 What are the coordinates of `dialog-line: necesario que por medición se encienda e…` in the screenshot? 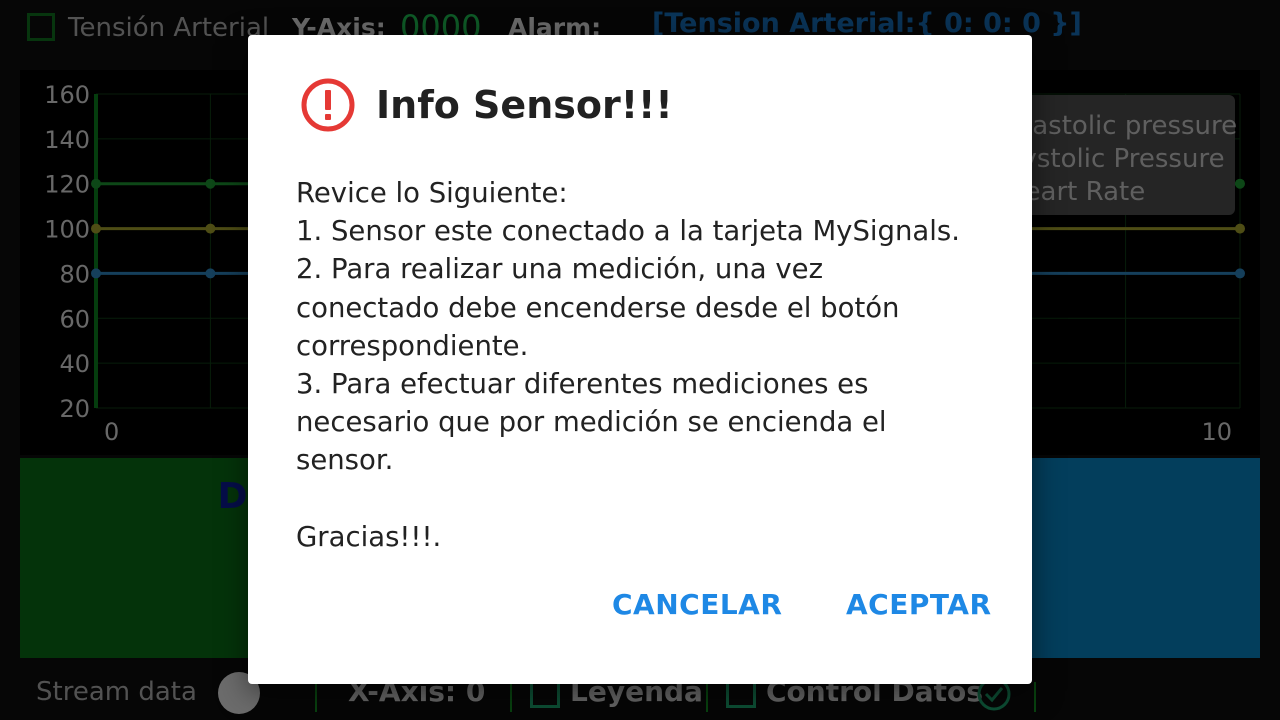 It's located at (591, 422).